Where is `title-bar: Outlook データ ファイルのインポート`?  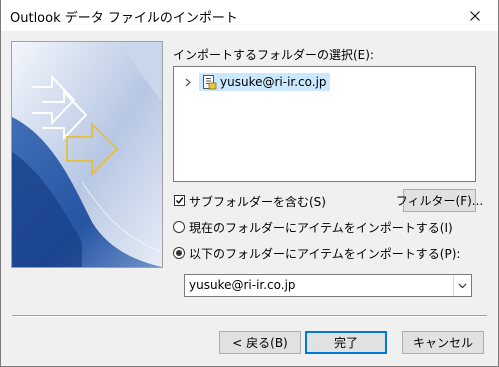 title-bar: Outlook データ ファイルのインポート is located at coordinates (249, 15).